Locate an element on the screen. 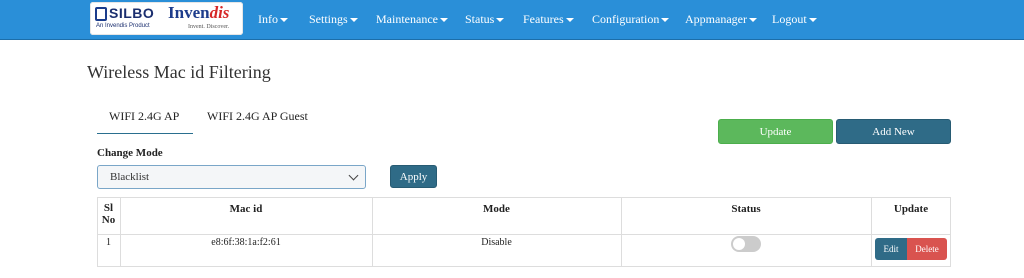 This screenshot has height=278, width=1024. delete-button: Delete is located at coordinates (927, 249).